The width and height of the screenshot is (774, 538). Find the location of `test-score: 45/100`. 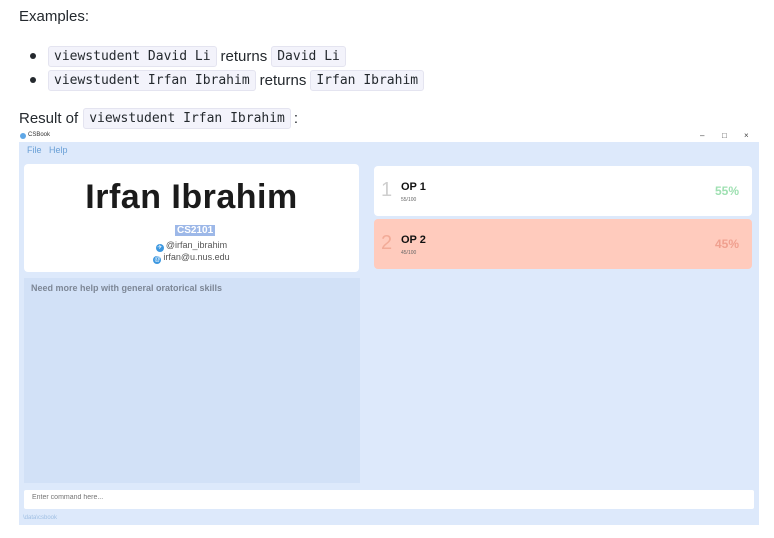

test-score: 45/100 is located at coordinates (409, 253).